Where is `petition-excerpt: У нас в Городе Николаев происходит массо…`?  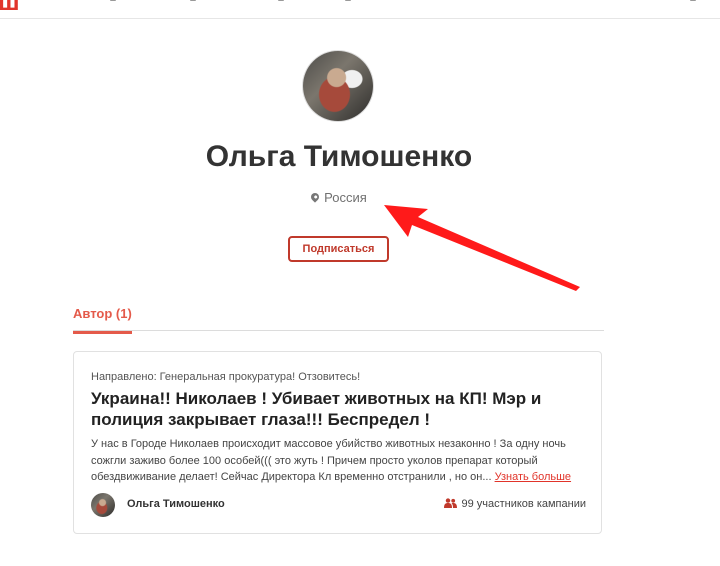
petition-excerpt: У нас в Городе Николаев происходит массо… is located at coordinates (338, 461).